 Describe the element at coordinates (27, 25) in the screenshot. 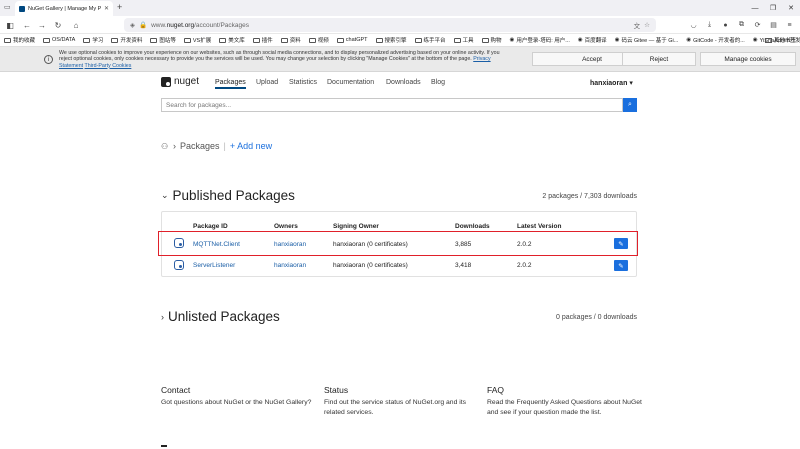

I see `back-arrow-icon: ←` at that location.